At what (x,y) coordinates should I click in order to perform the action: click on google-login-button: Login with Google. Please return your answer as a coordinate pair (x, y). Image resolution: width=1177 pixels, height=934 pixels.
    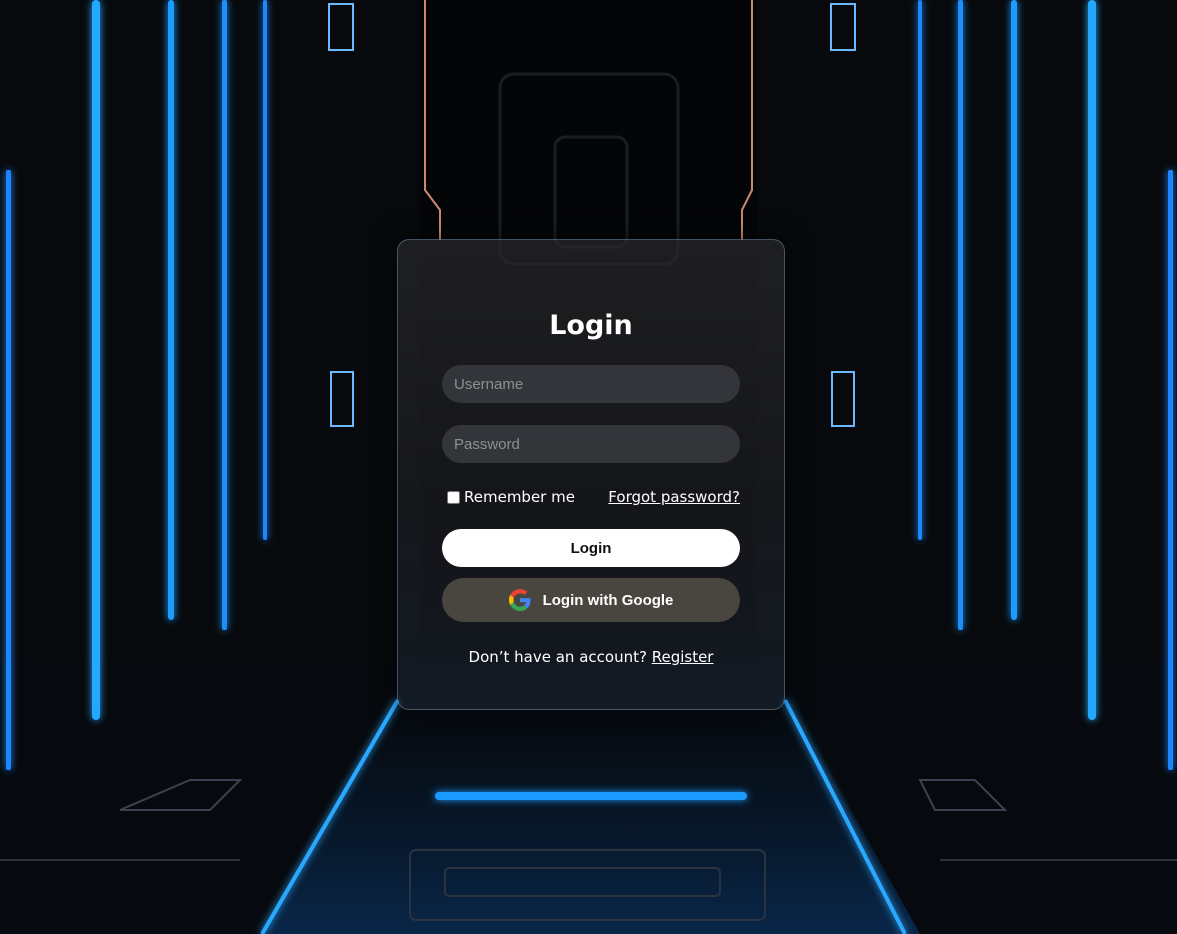
    Looking at the image, I should click on (591, 600).